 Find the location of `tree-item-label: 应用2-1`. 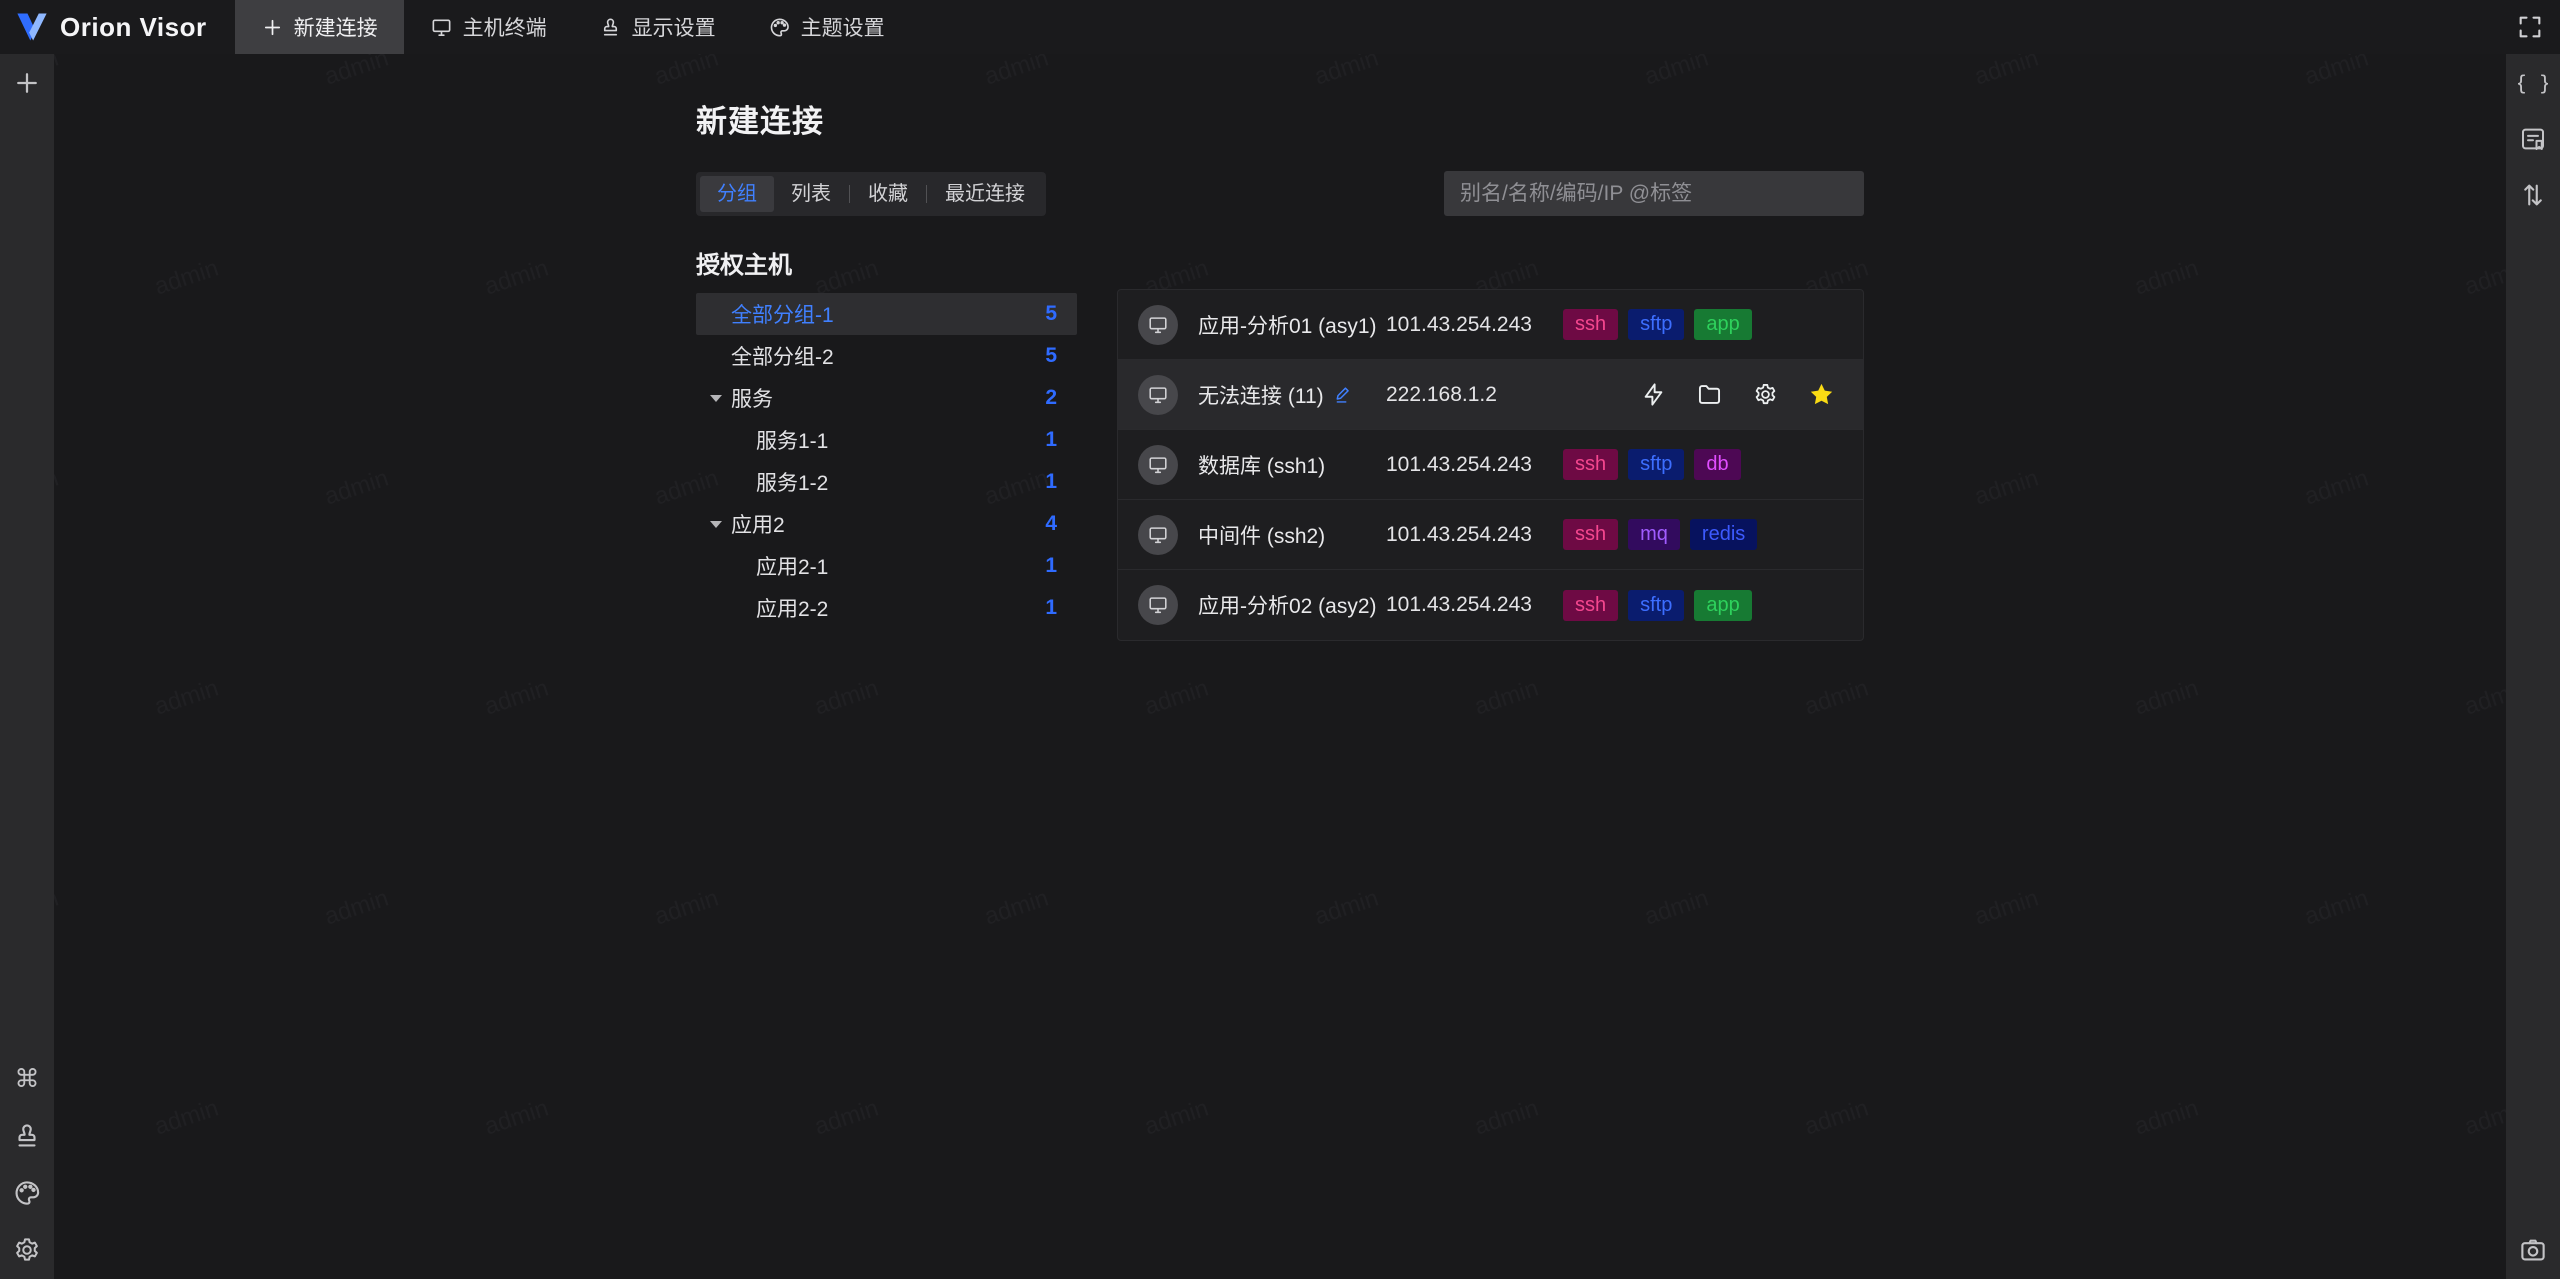

tree-item-label: 应用2-1 is located at coordinates (792, 567).